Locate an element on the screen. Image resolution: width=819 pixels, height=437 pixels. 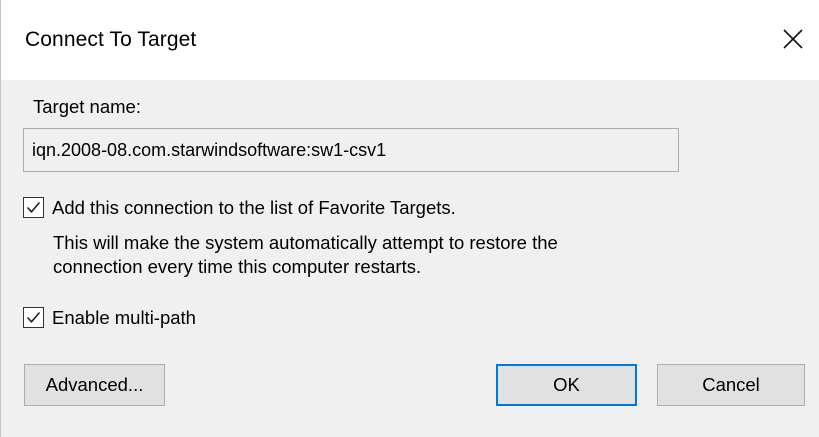
dialog-title: Connect To Target is located at coordinates (111, 39).